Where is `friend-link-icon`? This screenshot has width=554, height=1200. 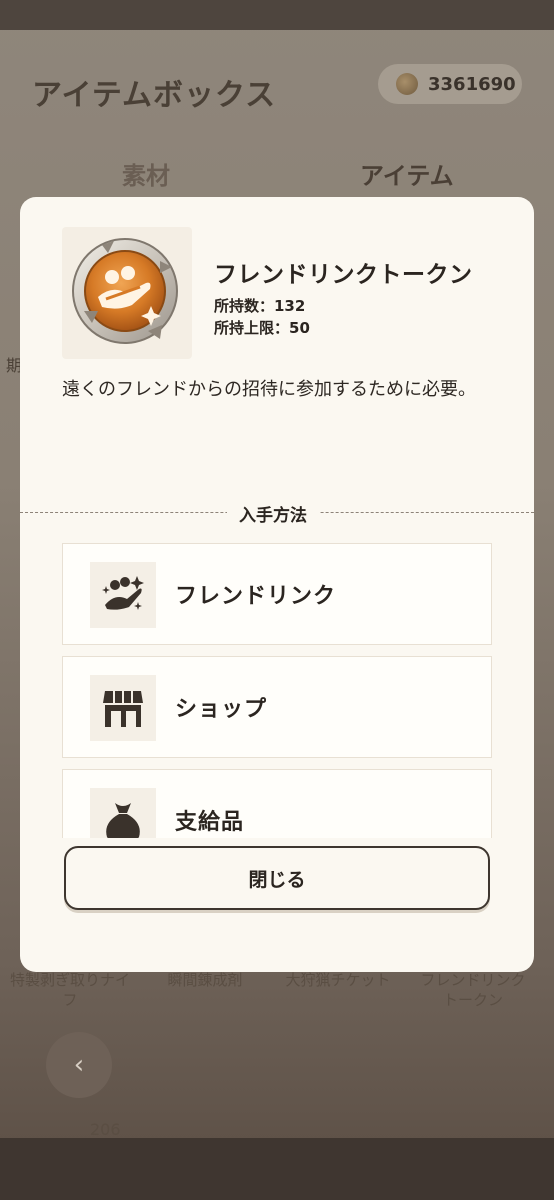 friend-link-icon is located at coordinates (123, 595).